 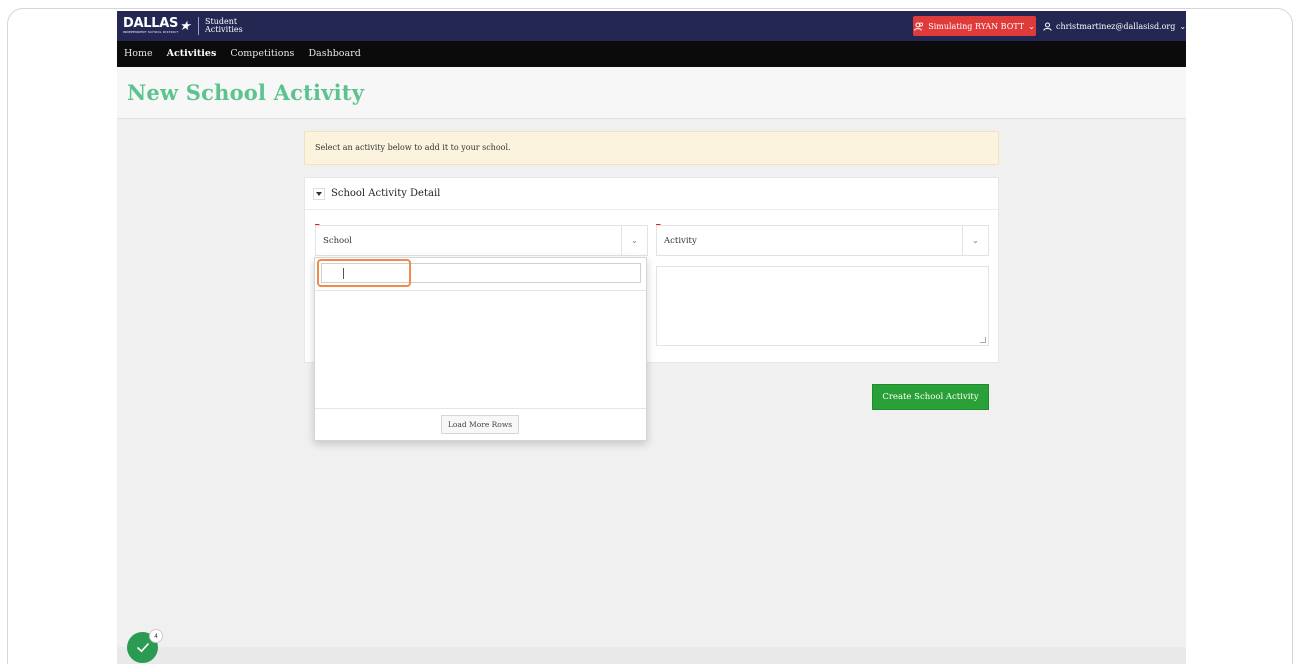 What do you see at coordinates (338, 240) in the screenshot?
I see `school-select-value: School` at bounding box center [338, 240].